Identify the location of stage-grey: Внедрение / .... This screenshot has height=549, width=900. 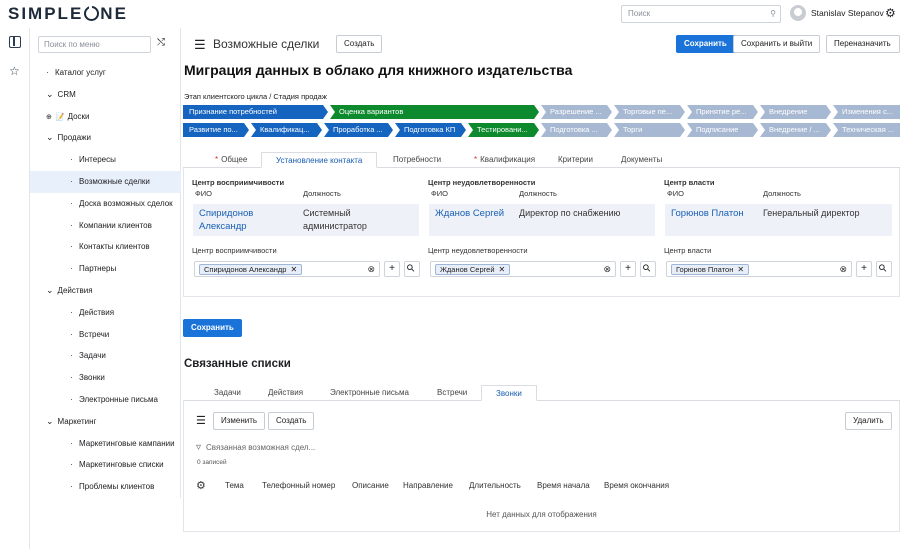
(795, 130).